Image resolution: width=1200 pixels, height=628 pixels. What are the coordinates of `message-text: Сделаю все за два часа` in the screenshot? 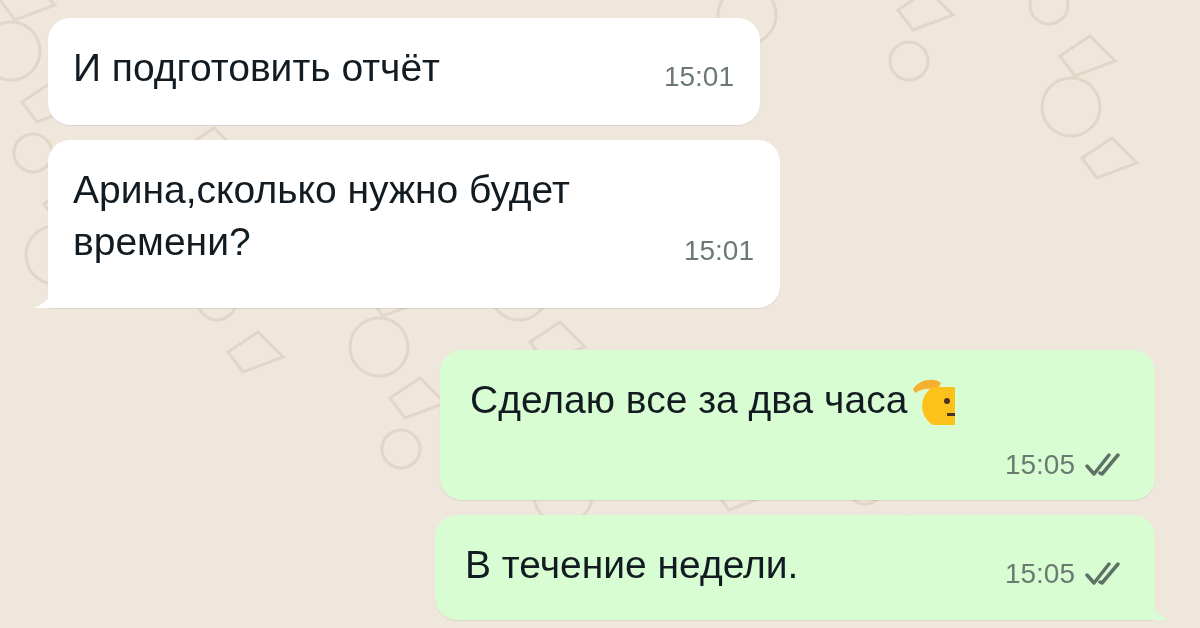 It's located at (689, 400).